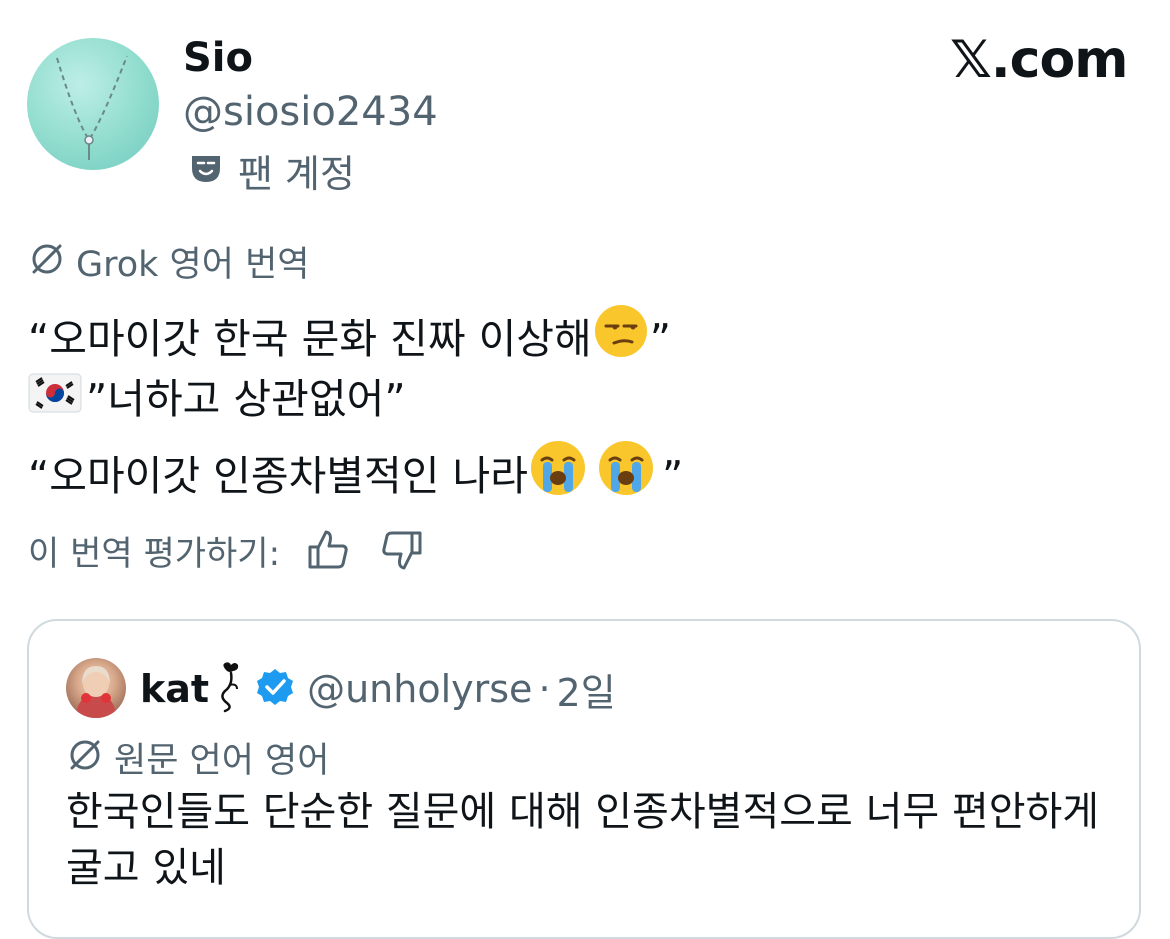 This screenshot has width=1170, height=939. I want to click on fan-account-label: 팬 계정, so click(296, 173).